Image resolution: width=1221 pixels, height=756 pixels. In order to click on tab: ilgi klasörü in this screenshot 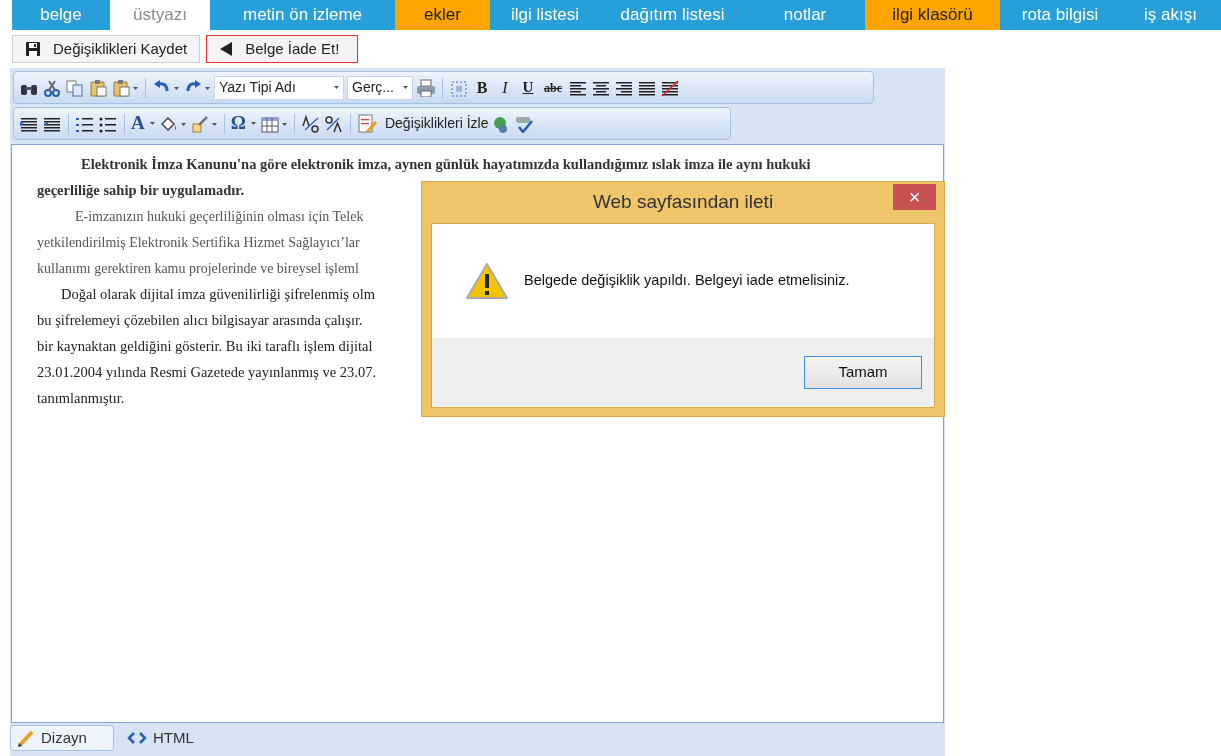, I will do `click(932, 15)`.